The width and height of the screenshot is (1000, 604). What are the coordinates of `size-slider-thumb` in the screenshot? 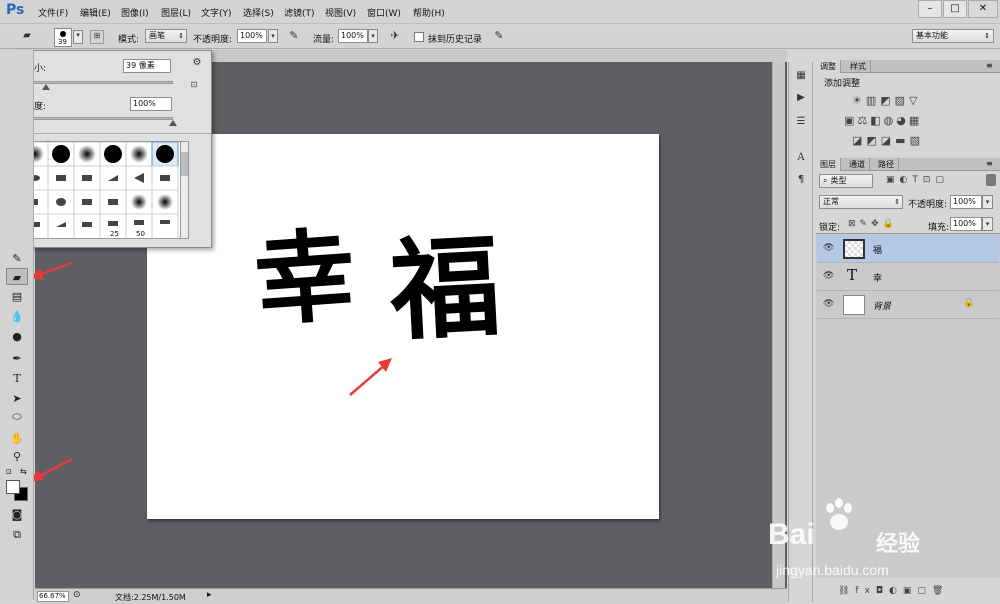 It's located at (45, 87).